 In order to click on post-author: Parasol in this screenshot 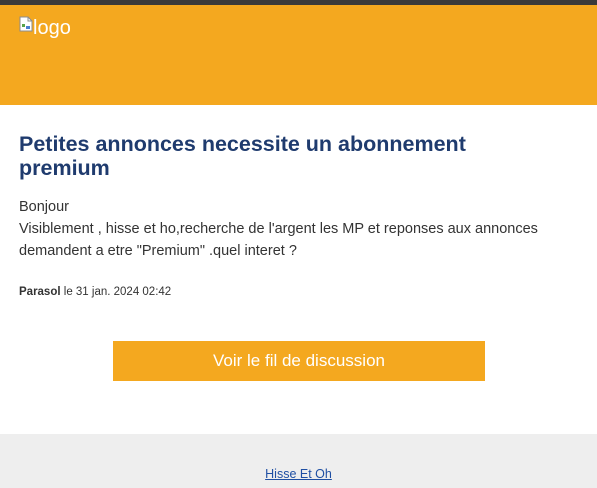, I will do `click(40, 292)`.